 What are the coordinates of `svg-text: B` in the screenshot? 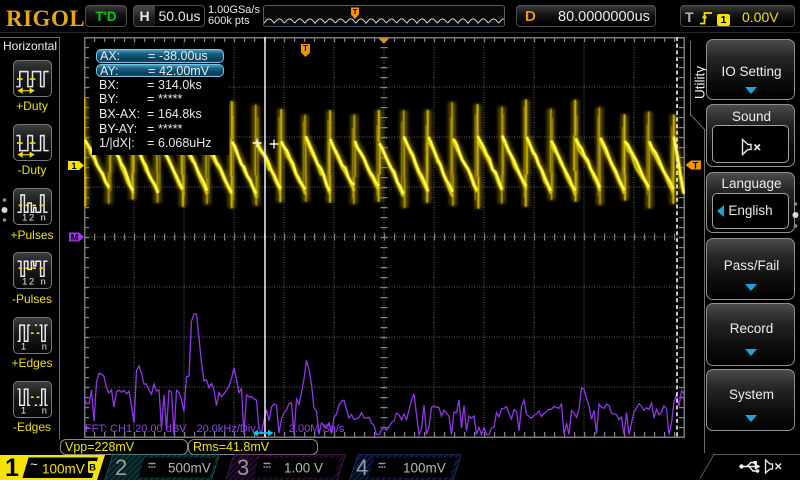 It's located at (92, 468).